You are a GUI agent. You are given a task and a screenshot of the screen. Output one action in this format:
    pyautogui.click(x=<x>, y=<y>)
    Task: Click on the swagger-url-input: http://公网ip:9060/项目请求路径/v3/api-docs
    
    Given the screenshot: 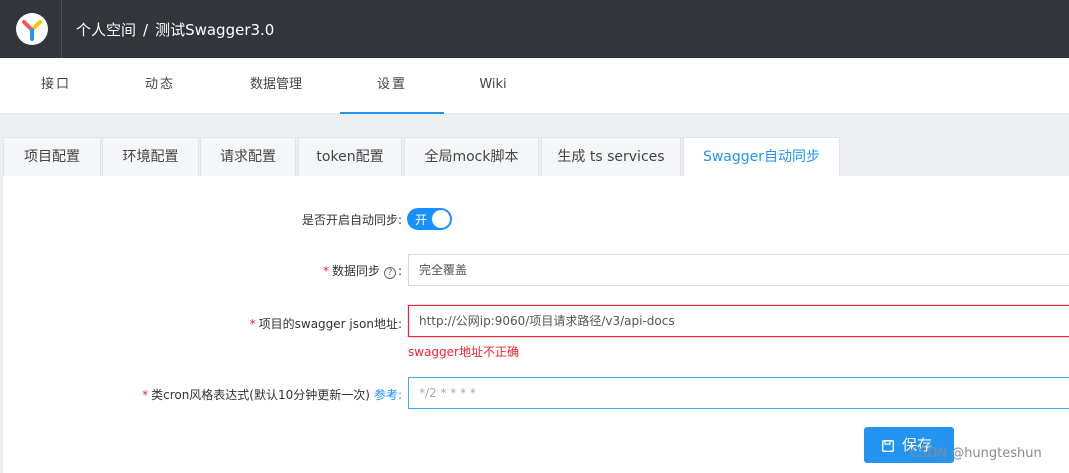 What is the action you would take?
    pyautogui.click(x=738, y=321)
    